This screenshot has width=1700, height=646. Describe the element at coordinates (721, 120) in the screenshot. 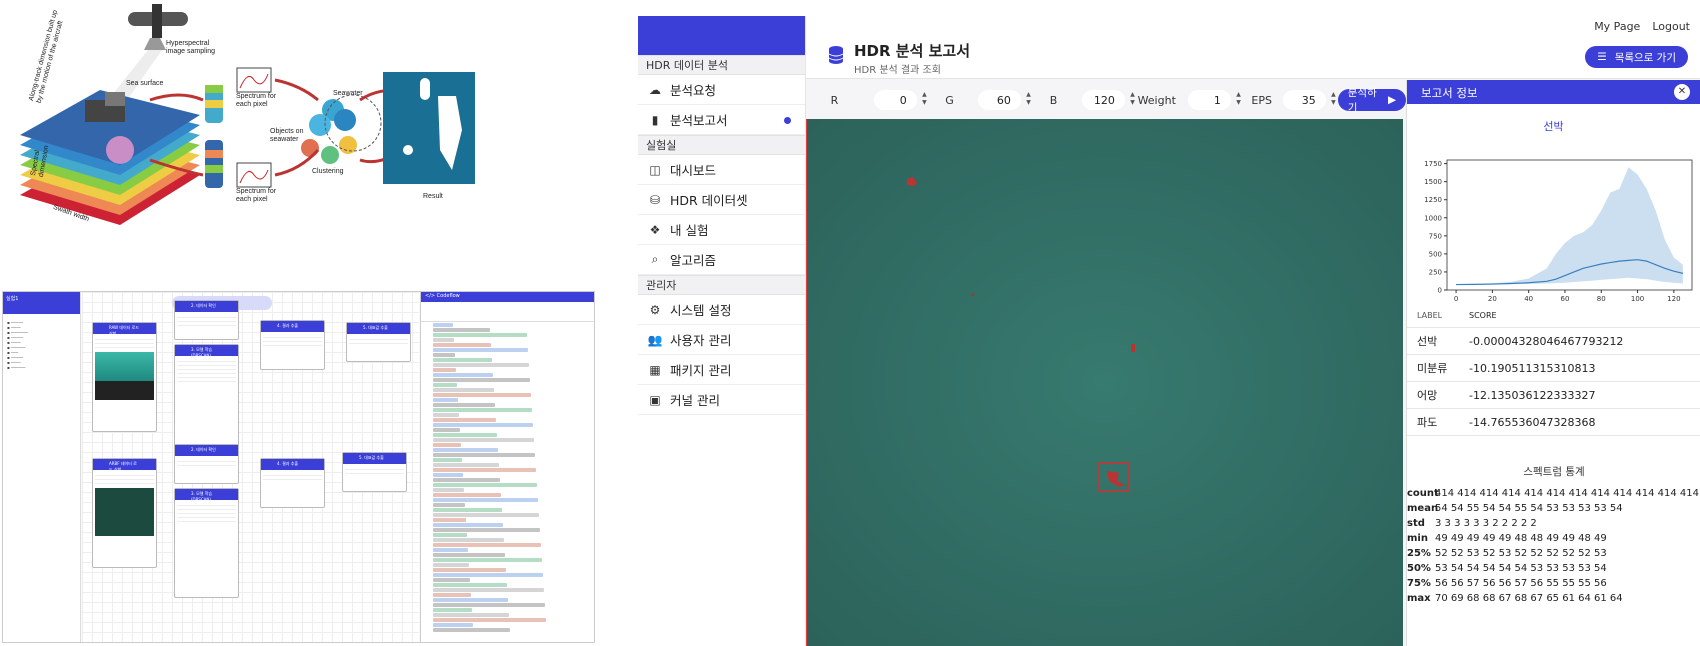

I see `sidebar-item-report: ▮ 분석보고서` at that location.